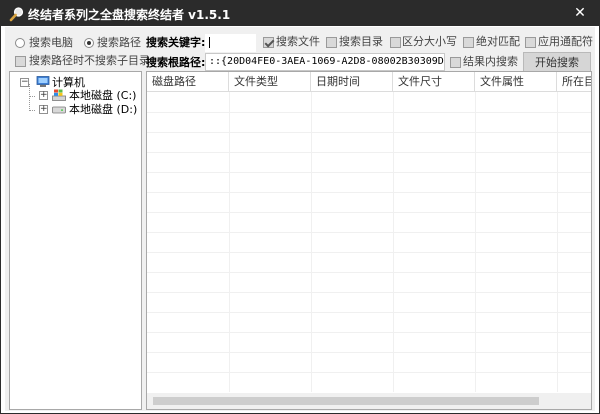 The image size is (600, 414). Describe the element at coordinates (565, 42) in the screenshot. I see `wildcard-label: 应用通配符` at that location.